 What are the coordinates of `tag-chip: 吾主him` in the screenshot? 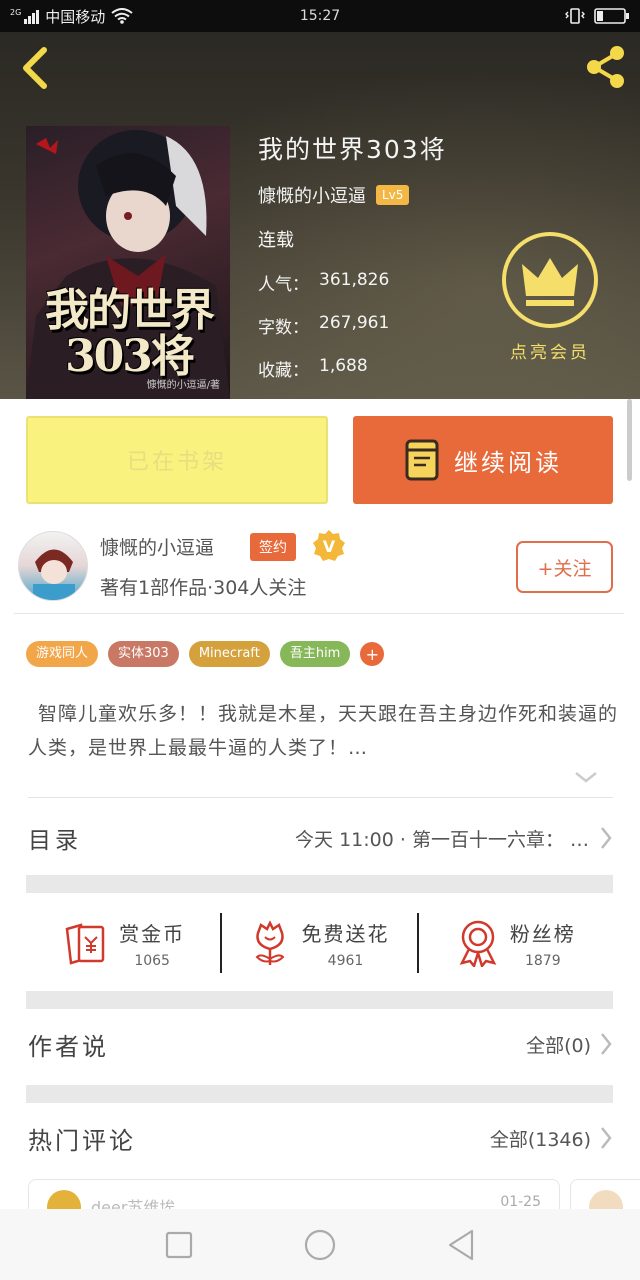 It's located at (315, 654).